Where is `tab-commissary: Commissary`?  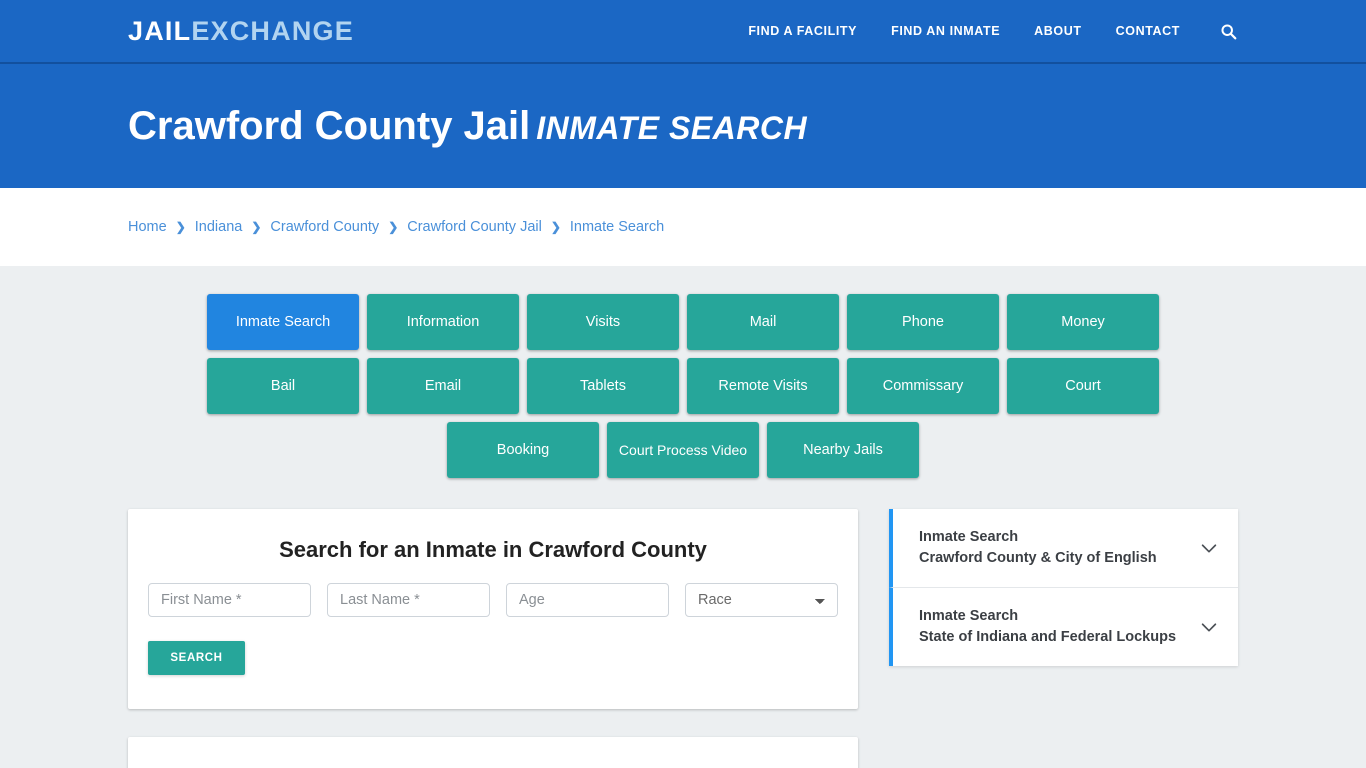 tab-commissary: Commissary is located at coordinates (923, 386).